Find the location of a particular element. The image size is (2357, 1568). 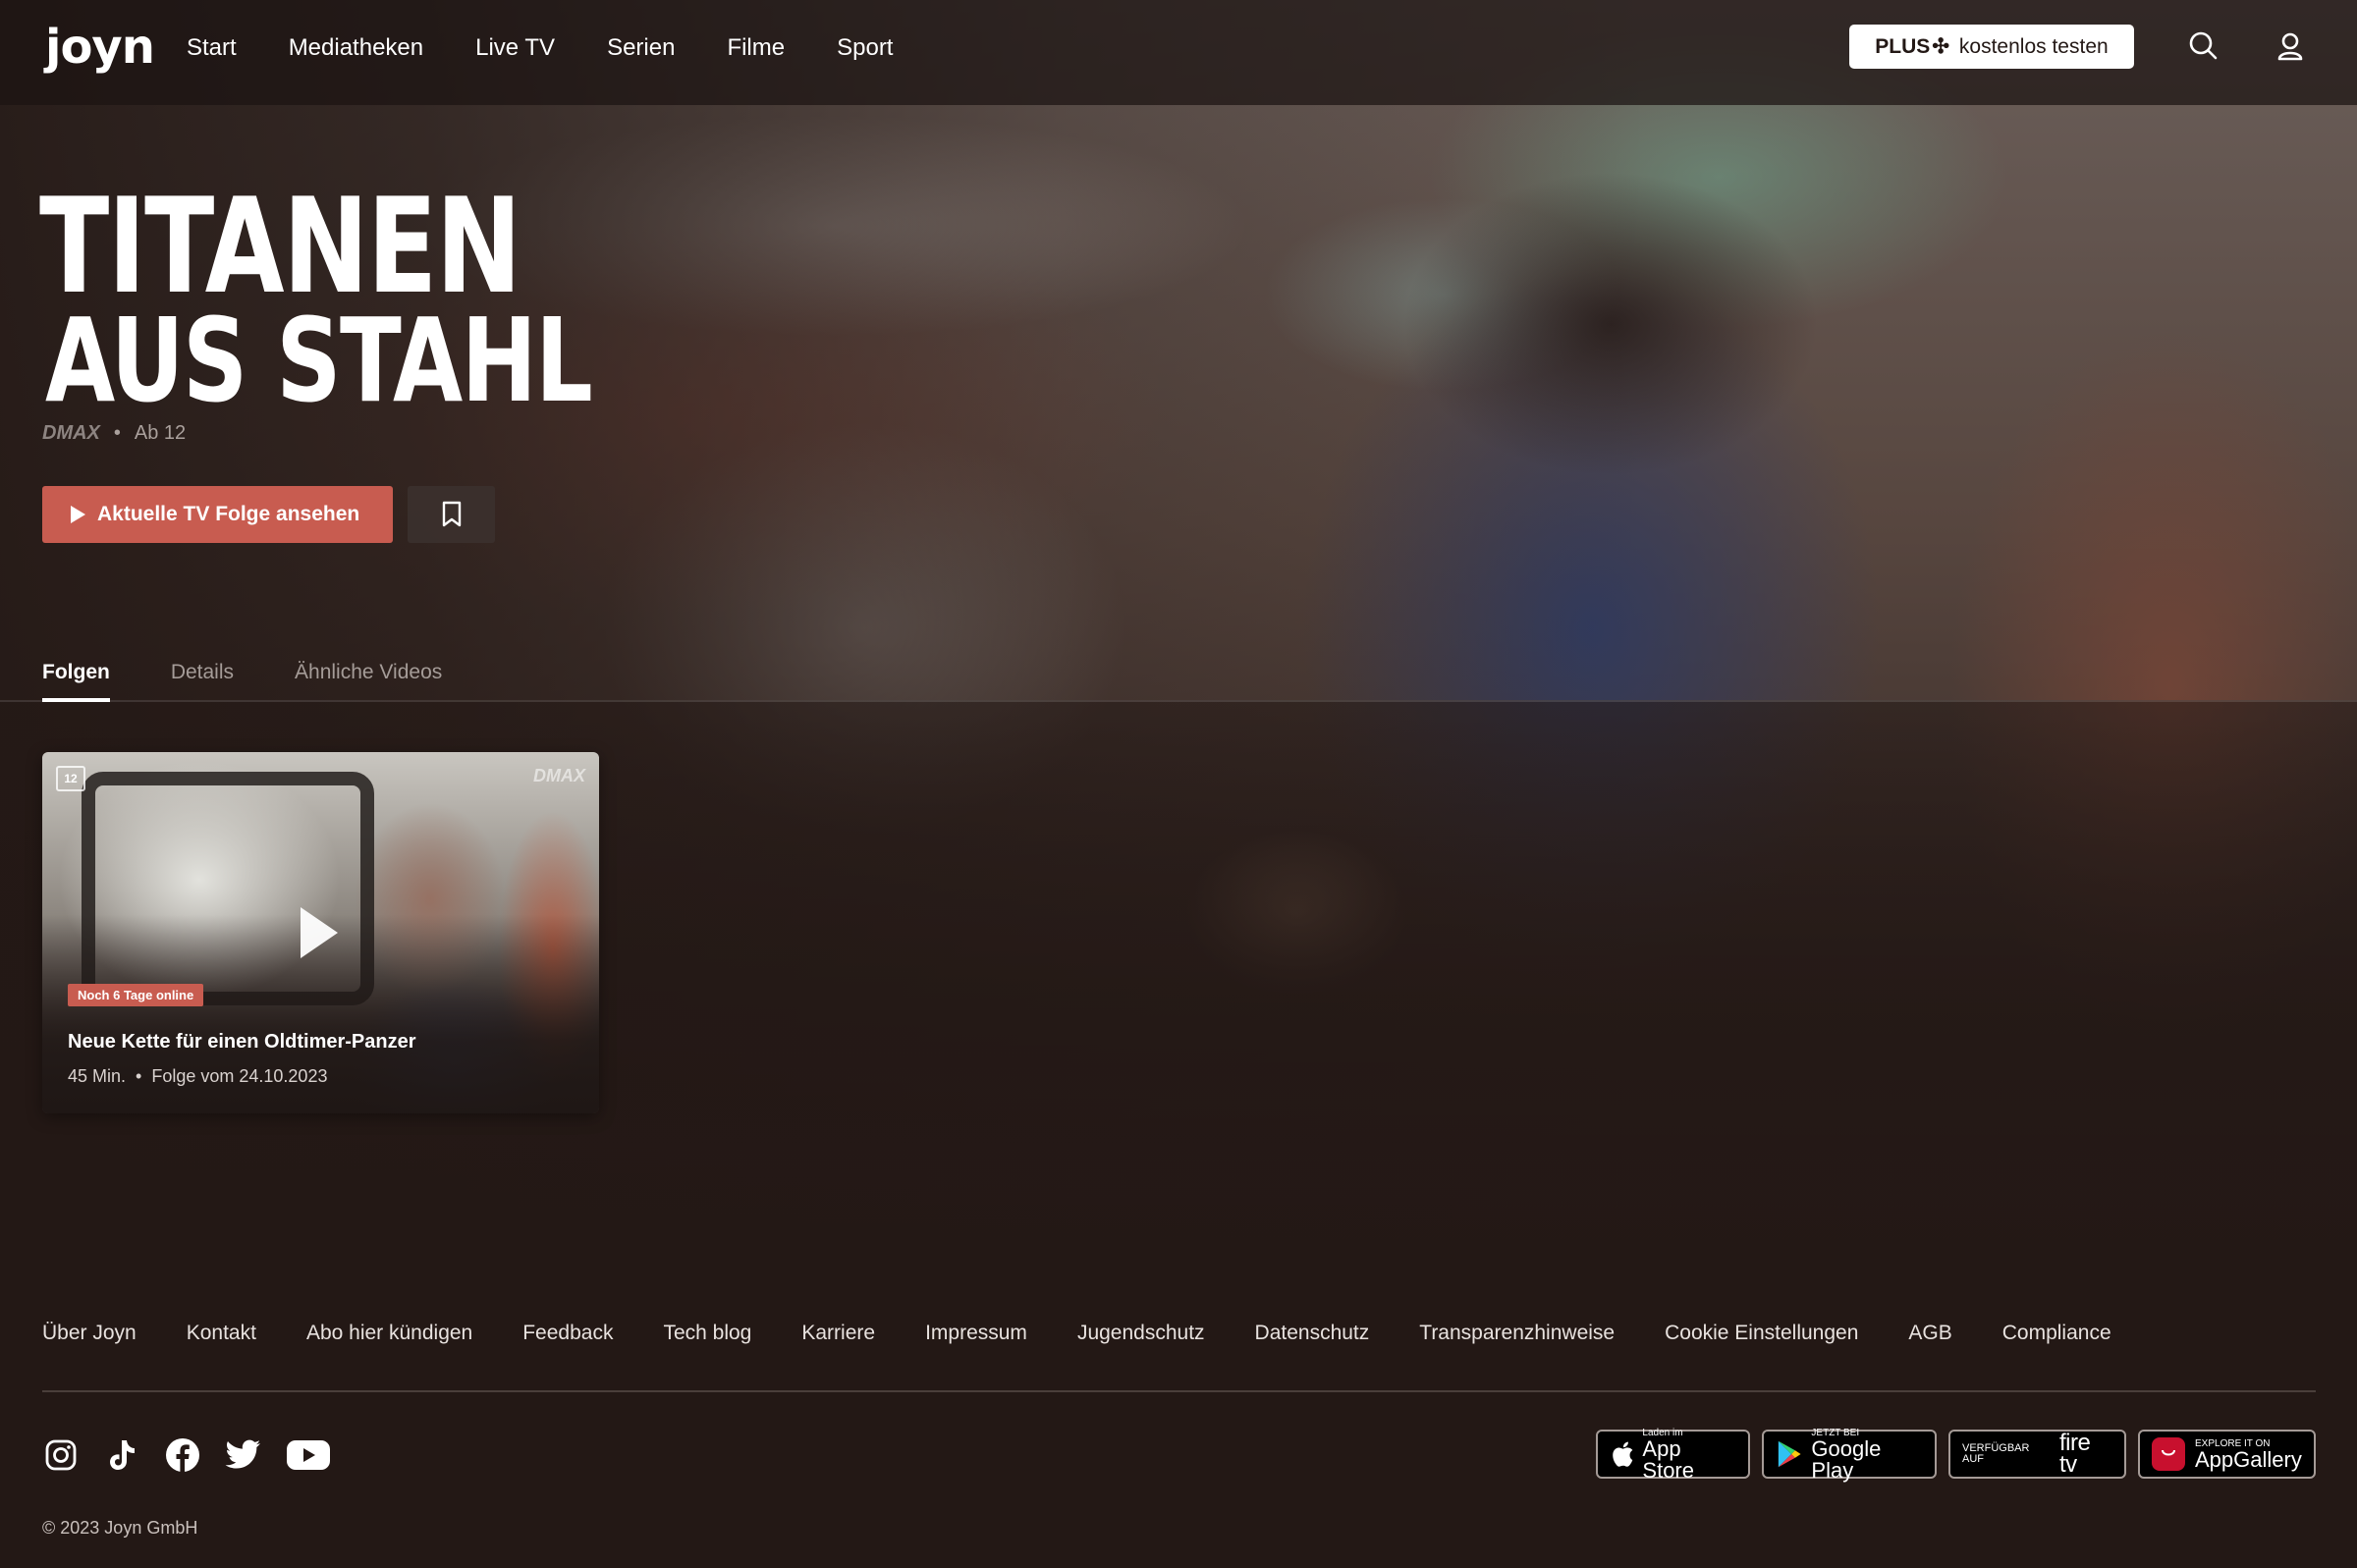

footer-link-agb: AGB is located at coordinates (1929, 1333).